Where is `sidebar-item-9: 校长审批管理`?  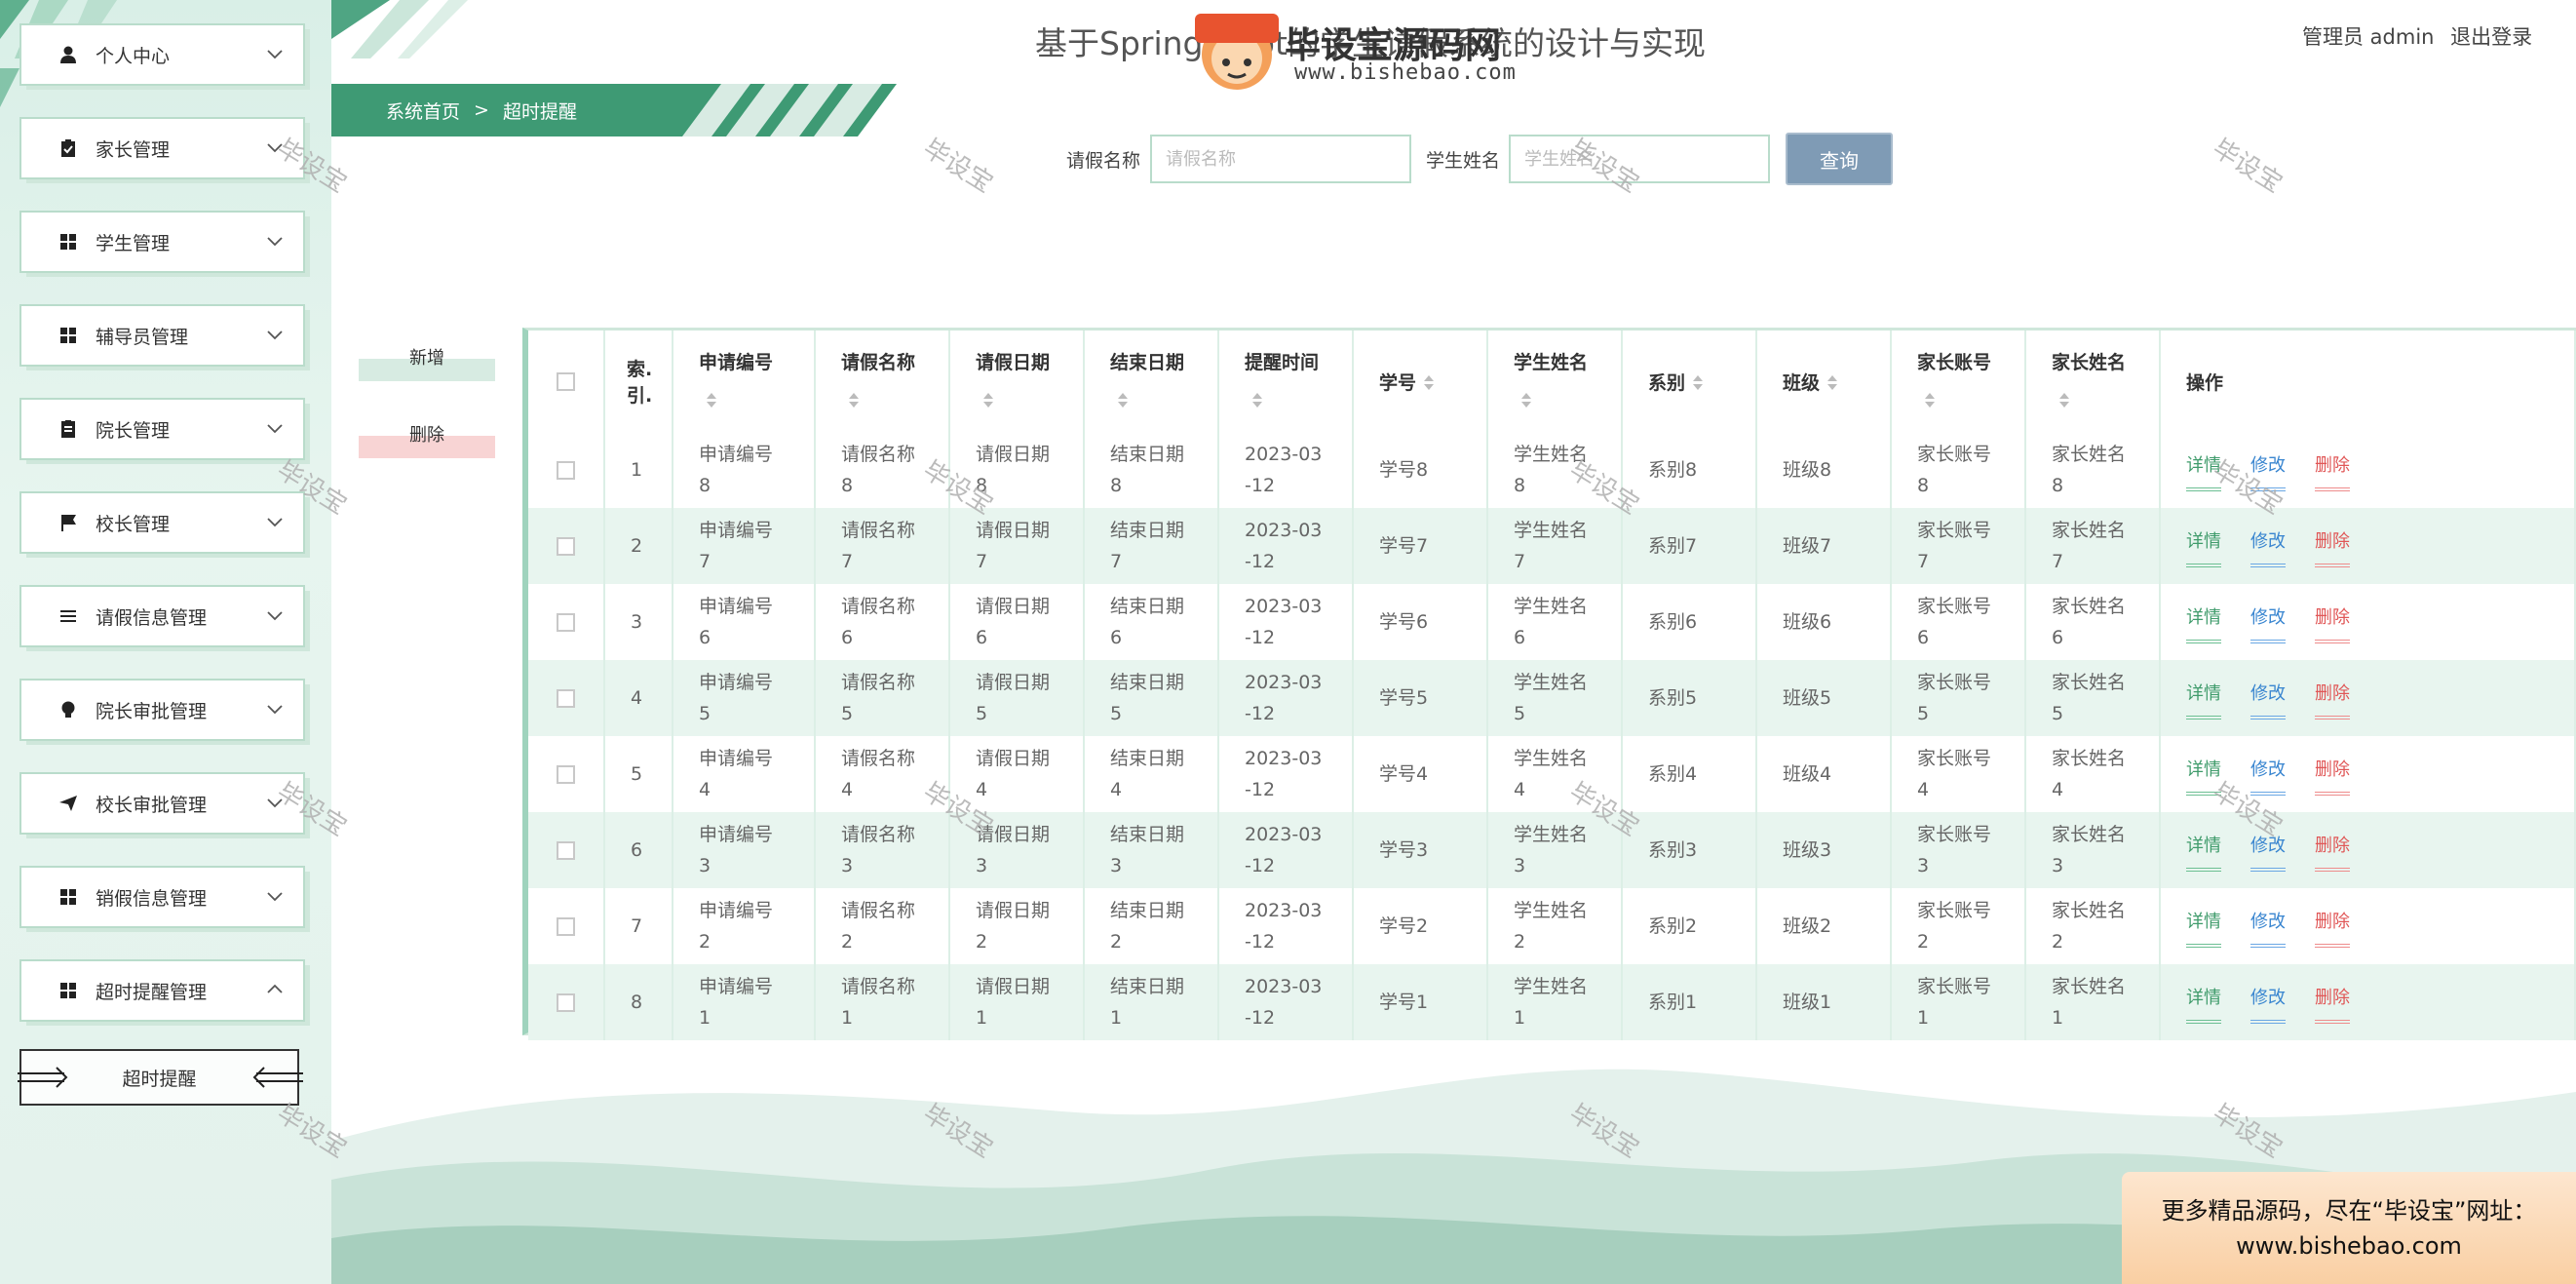 sidebar-item-9: 校长审批管理 is located at coordinates (162, 803).